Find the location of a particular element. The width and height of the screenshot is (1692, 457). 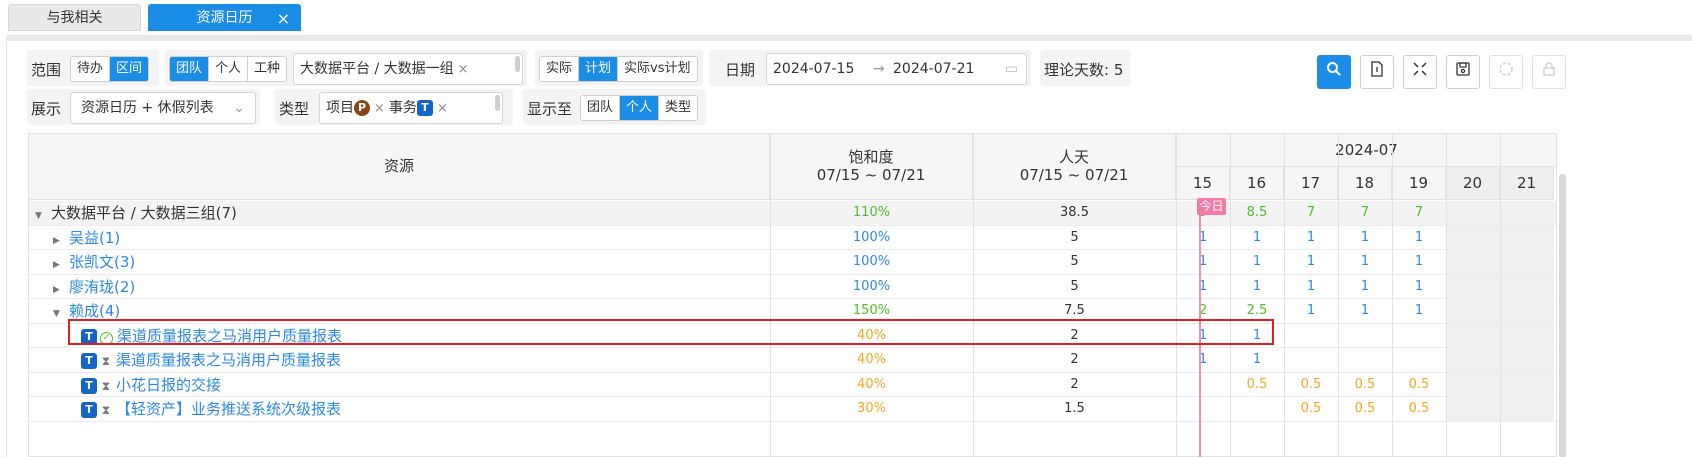

tab-label: 资源日历 is located at coordinates (224, 18).